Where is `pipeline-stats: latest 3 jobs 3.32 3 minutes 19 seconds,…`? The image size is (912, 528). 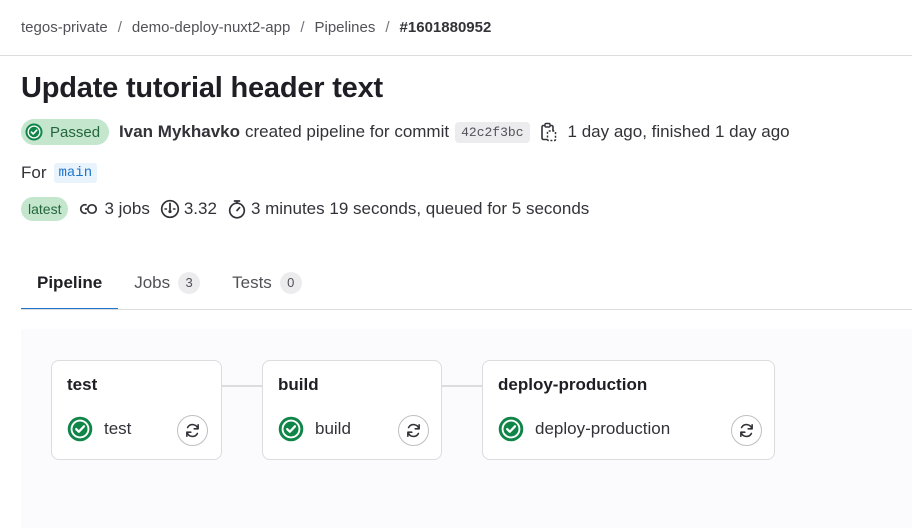 pipeline-stats: latest 3 jobs 3.32 3 minutes 19 seconds,… is located at coordinates (305, 209).